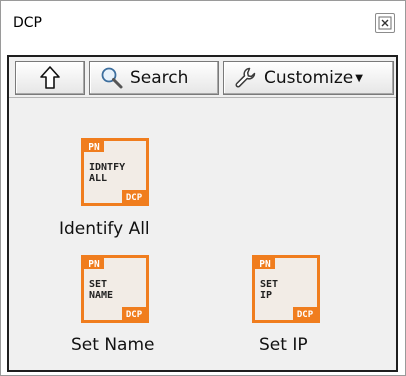  Describe the element at coordinates (27, 23) in the screenshot. I see `window-title: DCP` at that location.